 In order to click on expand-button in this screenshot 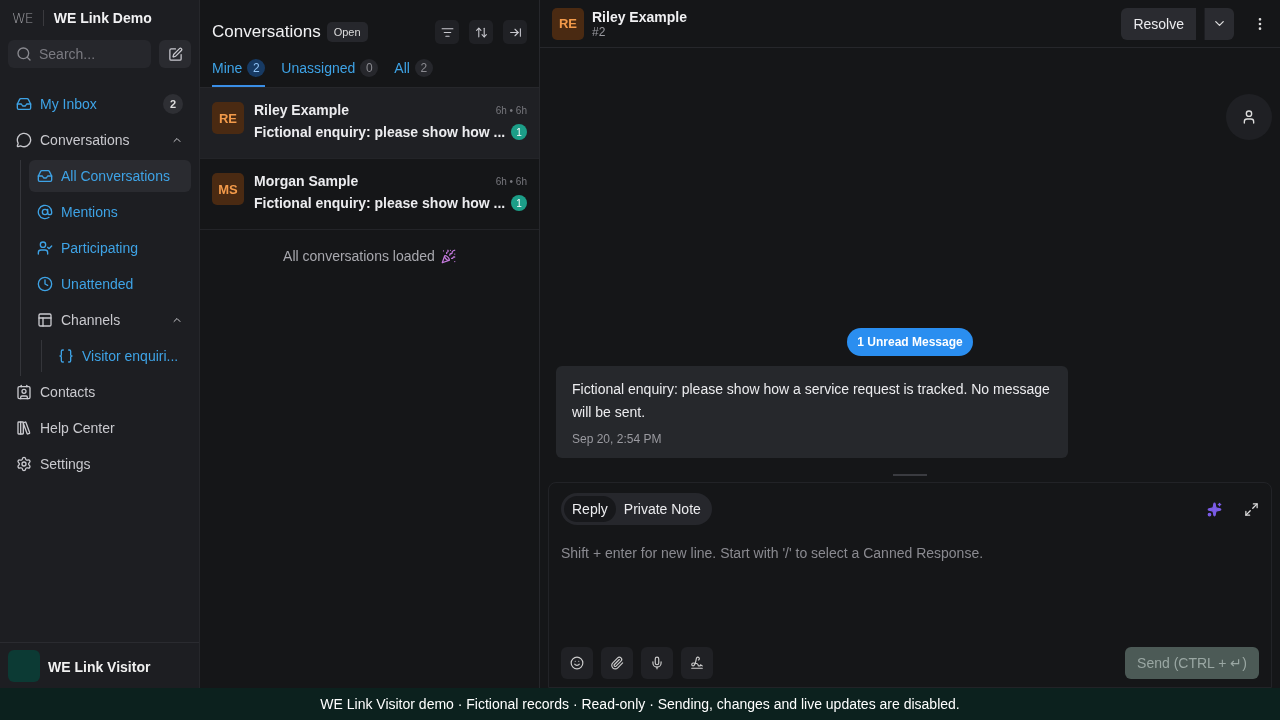, I will do `click(1251, 509)`.